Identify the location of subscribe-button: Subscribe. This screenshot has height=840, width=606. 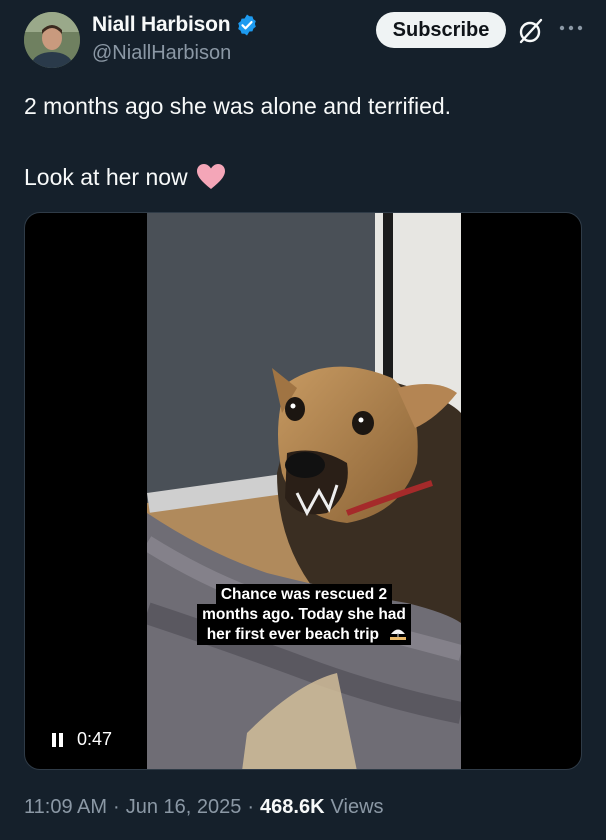
(441, 30).